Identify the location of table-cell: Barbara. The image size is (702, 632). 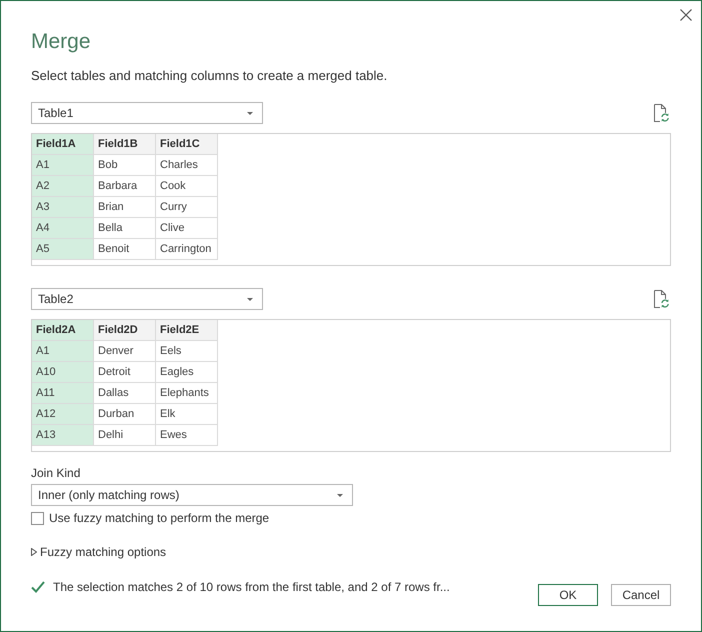
(125, 186).